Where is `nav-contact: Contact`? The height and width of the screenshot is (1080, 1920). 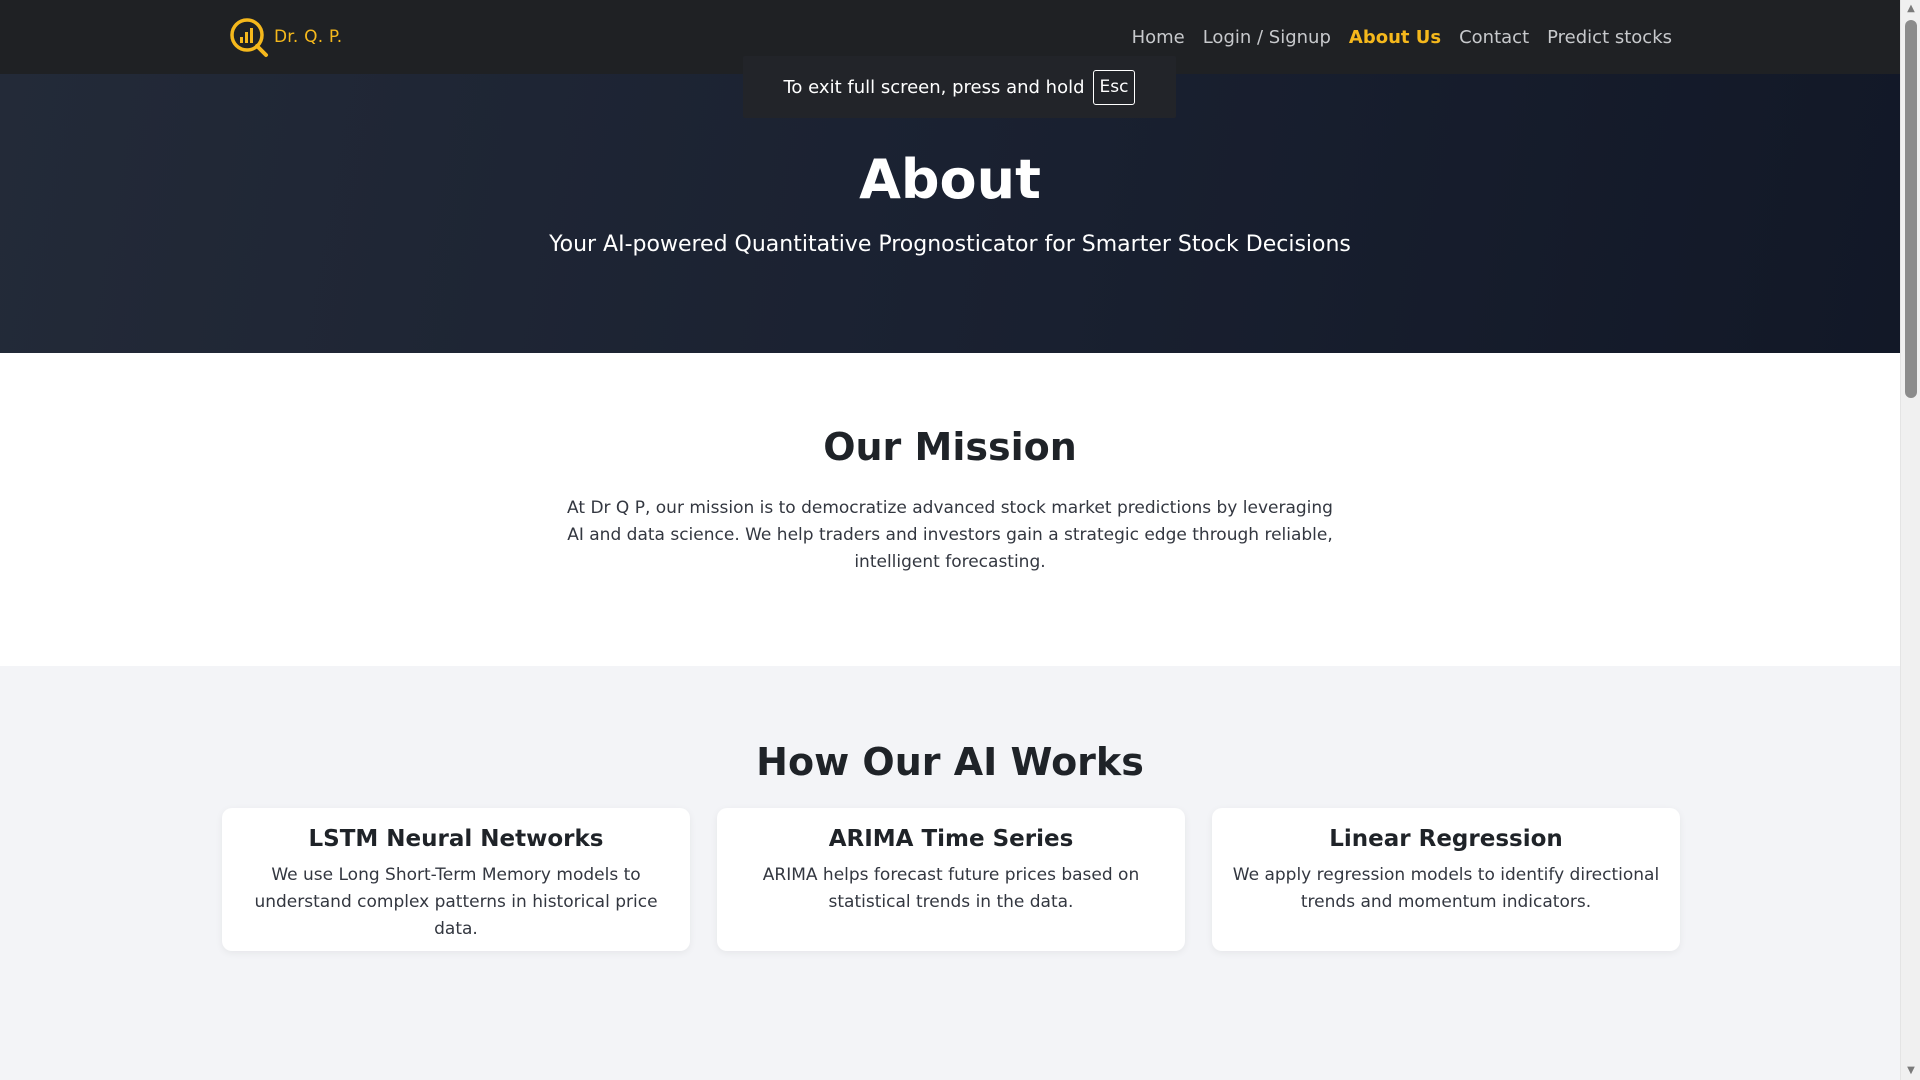 nav-contact: Contact is located at coordinates (1494, 37).